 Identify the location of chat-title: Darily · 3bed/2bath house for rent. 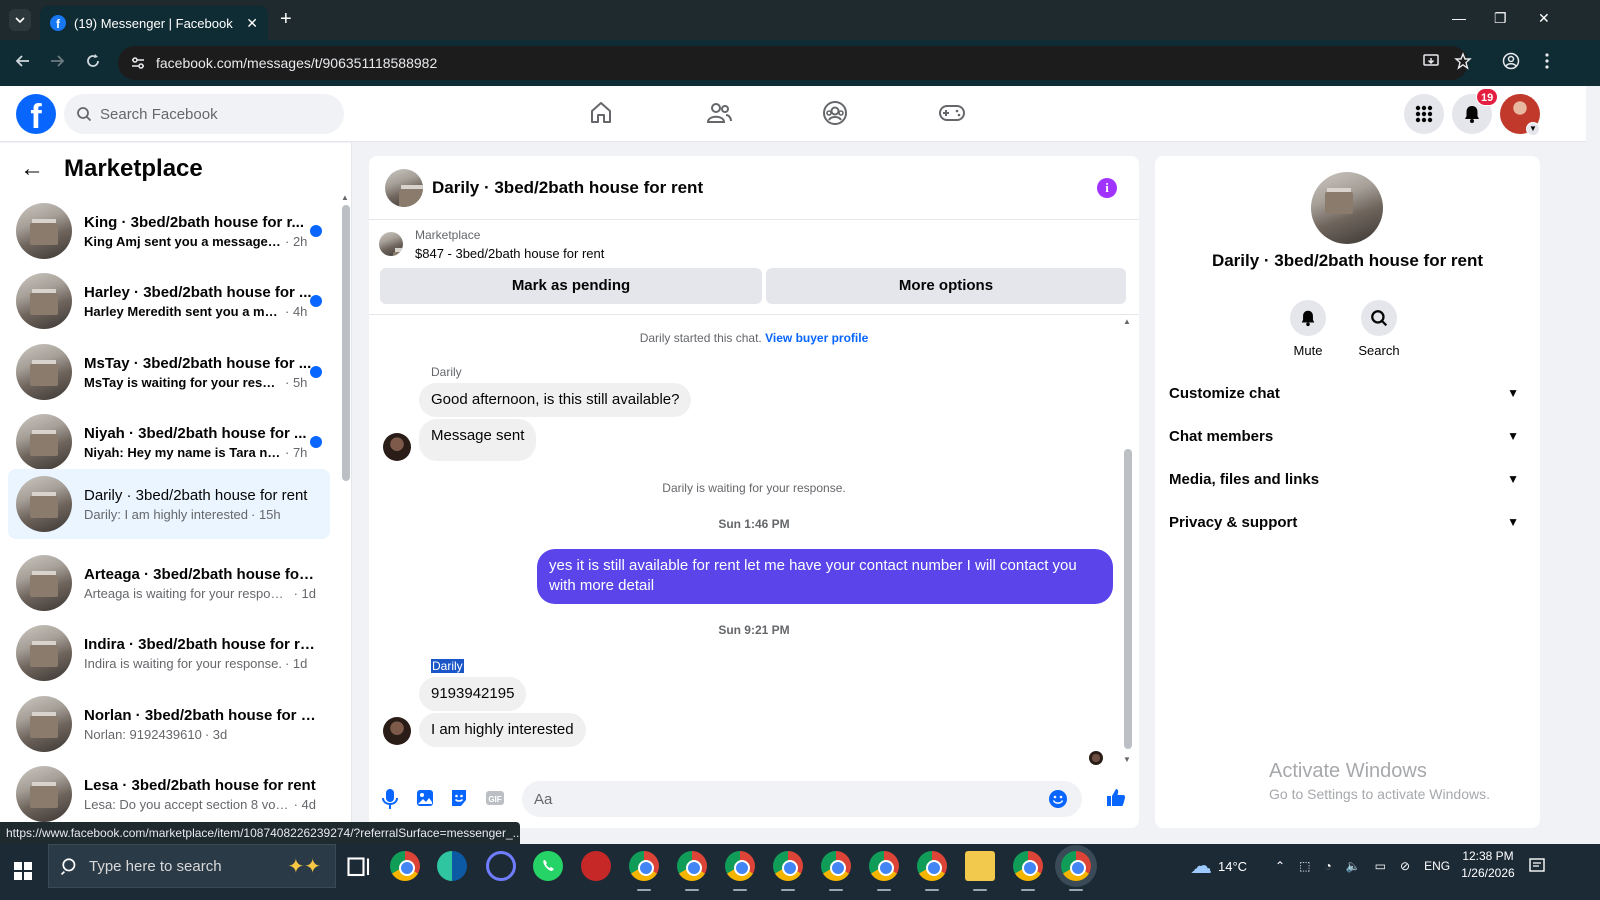
(567, 188).